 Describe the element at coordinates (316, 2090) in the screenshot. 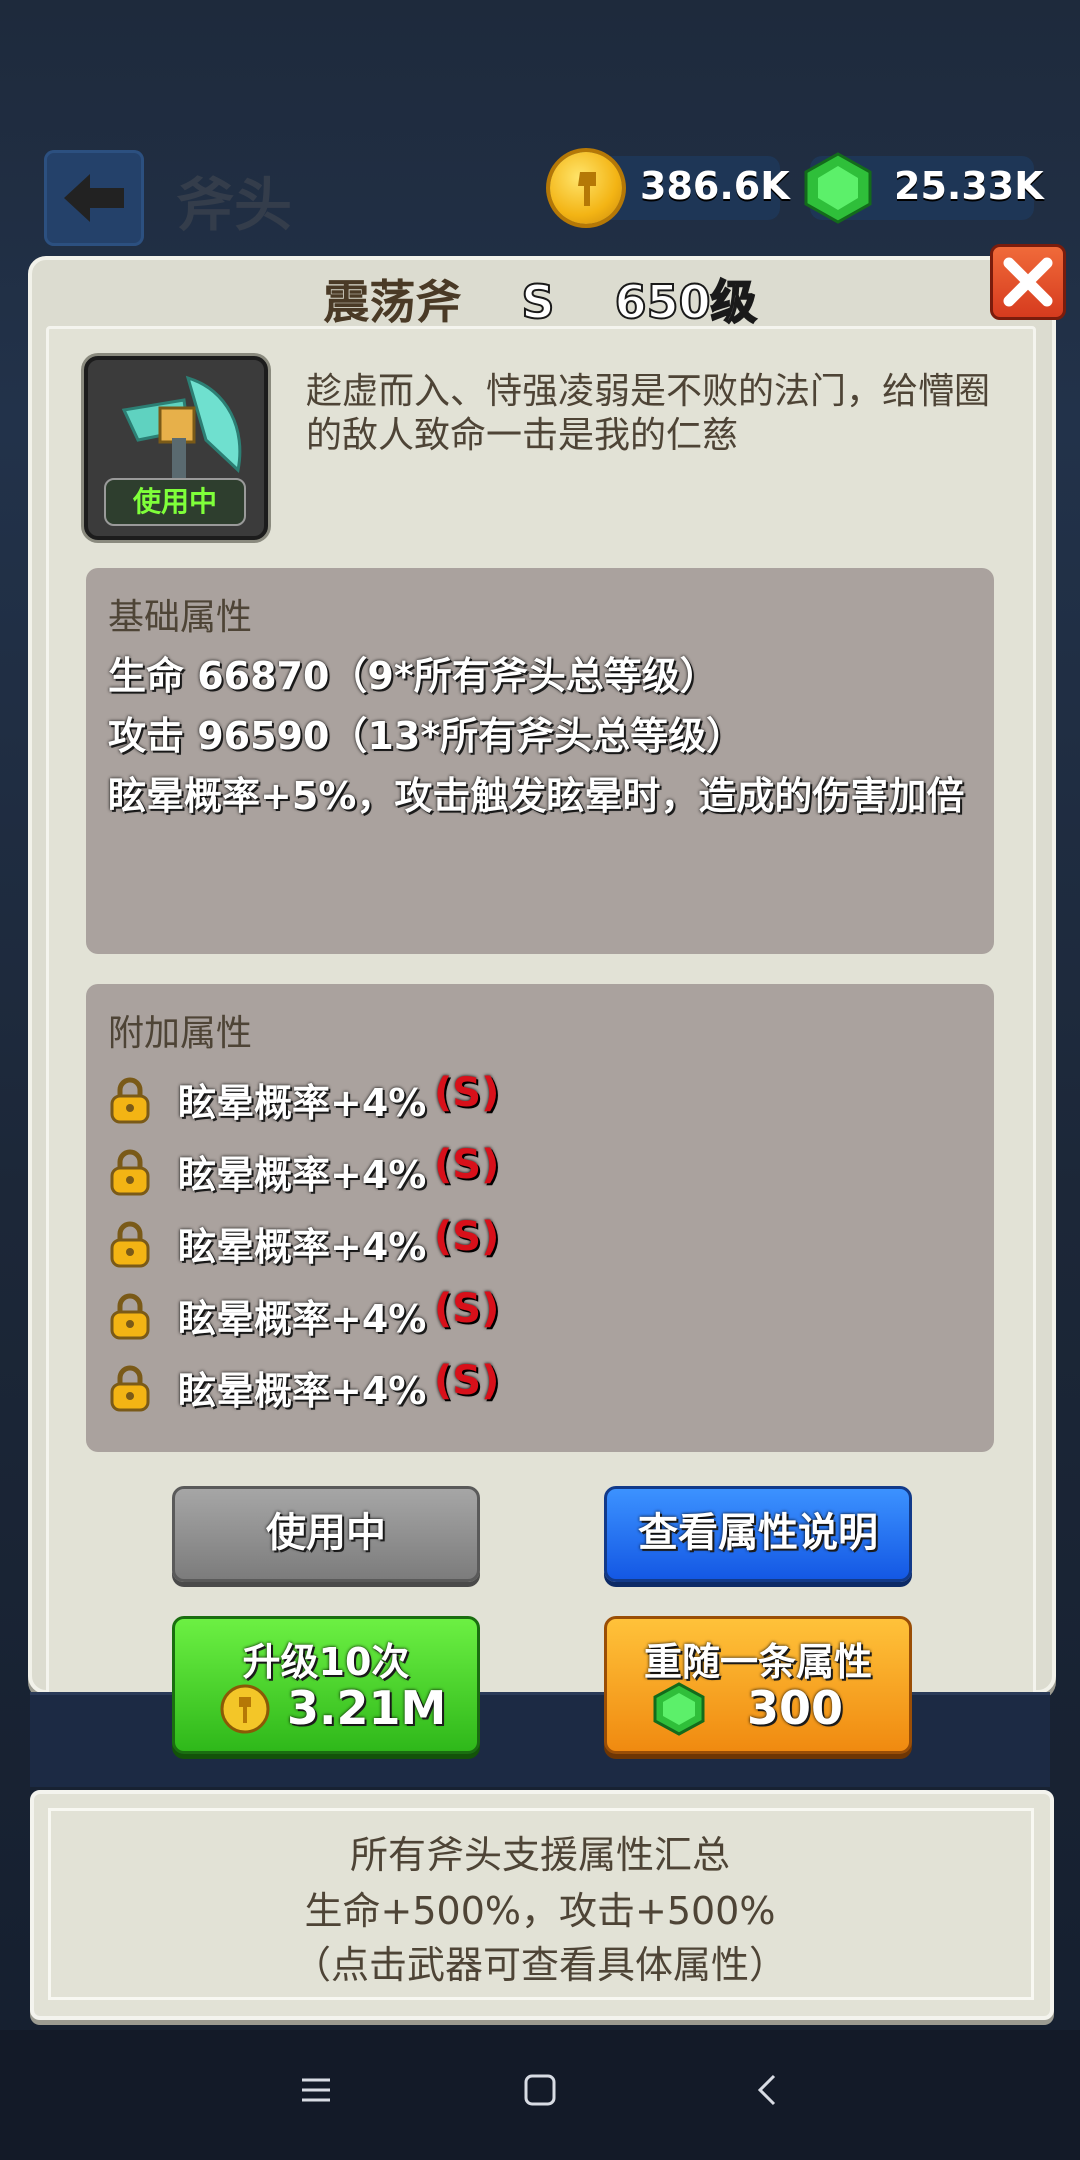

I see `menu-icon` at that location.